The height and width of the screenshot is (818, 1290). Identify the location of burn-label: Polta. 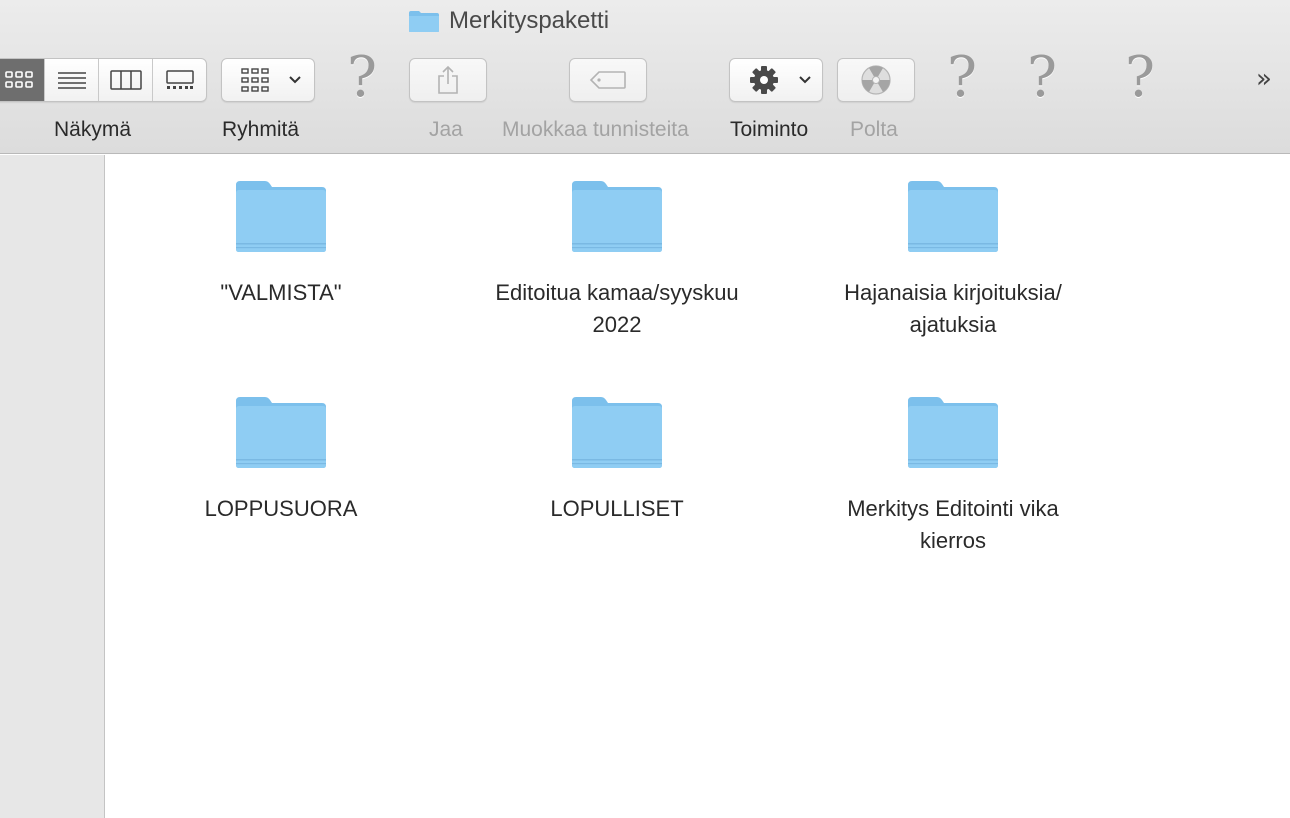
(874, 129).